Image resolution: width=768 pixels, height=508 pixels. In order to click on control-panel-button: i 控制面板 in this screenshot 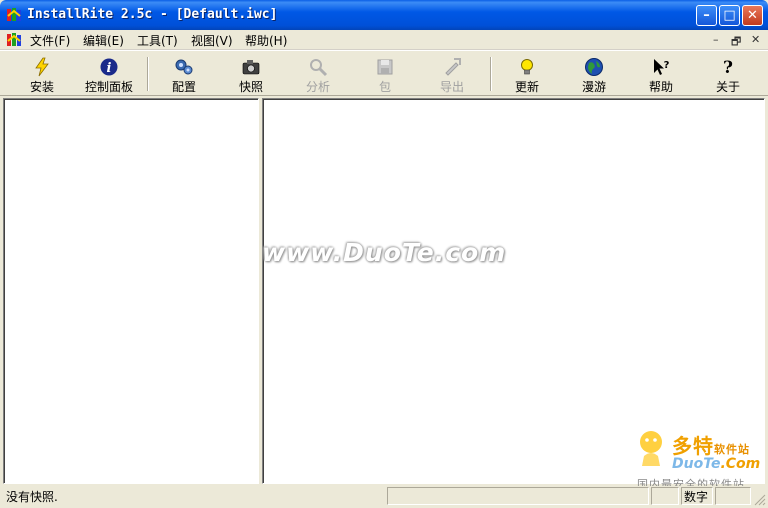, I will do `click(109, 75)`.